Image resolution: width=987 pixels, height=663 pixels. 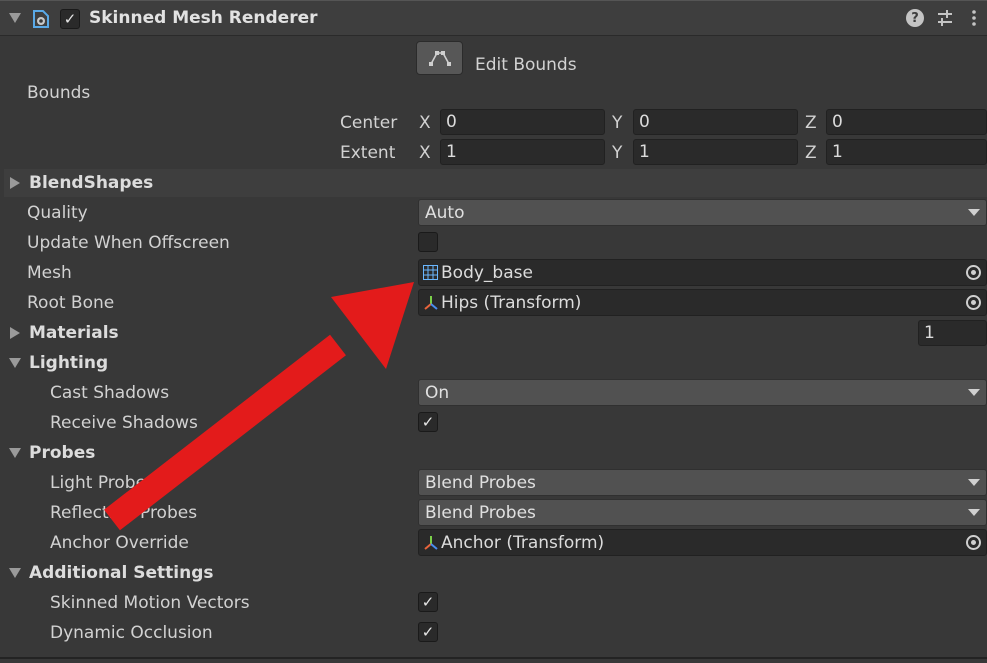 I want to click on lighting-label: Lighting, so click(x=68, y=363).